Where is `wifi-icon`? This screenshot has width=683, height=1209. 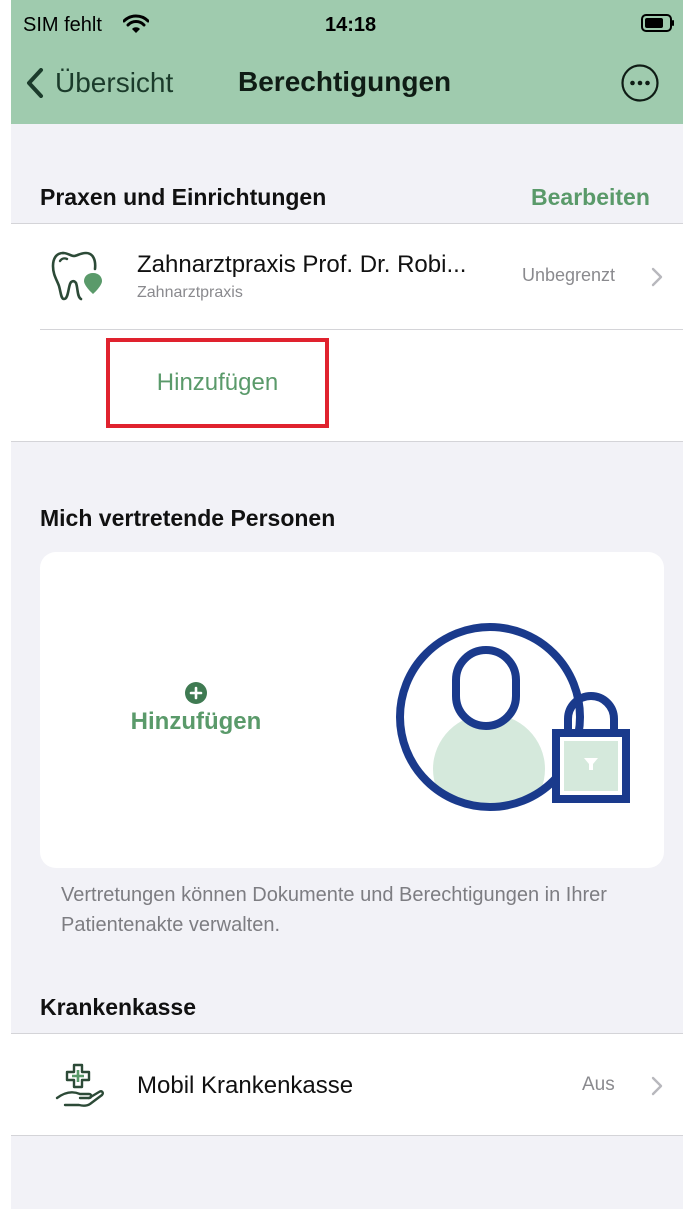
wifi-icon is located at coordinates (136, 23).